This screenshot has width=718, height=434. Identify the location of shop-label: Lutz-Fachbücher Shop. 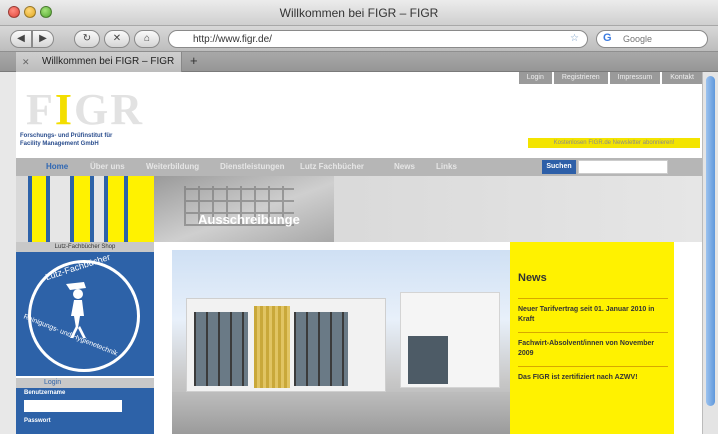
(85, 247).